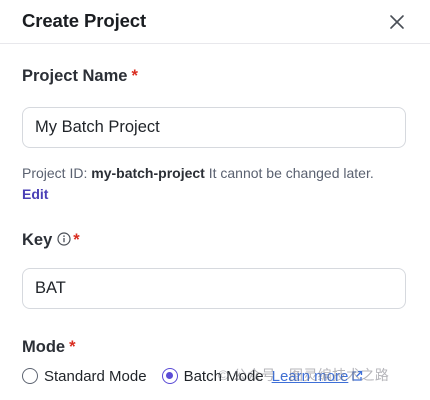  Describe the element at coordinates (75, 76) in the screenshot. I see `project-name-label-text: Project Name` at that location.